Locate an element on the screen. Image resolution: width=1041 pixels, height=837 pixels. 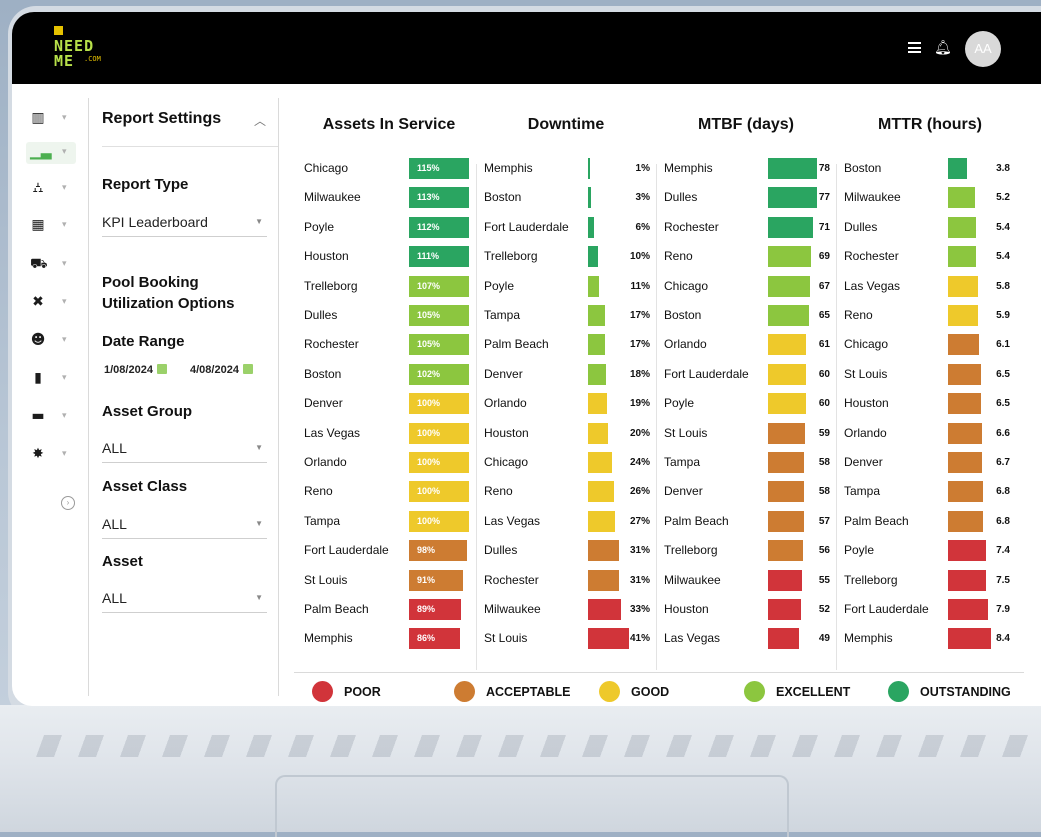
rail-item-users: ☻ ▾ is located at coordinates (51, 341).